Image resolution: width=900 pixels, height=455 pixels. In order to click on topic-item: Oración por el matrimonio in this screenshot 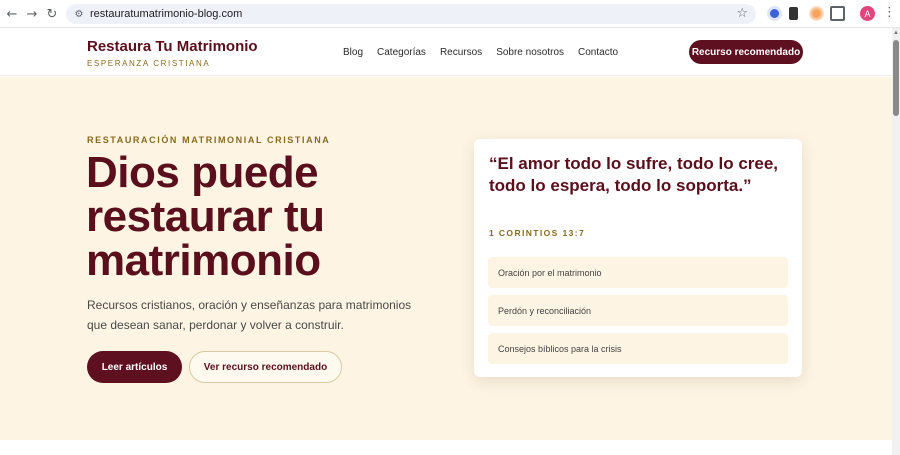, I will do `click(638, 272)`.